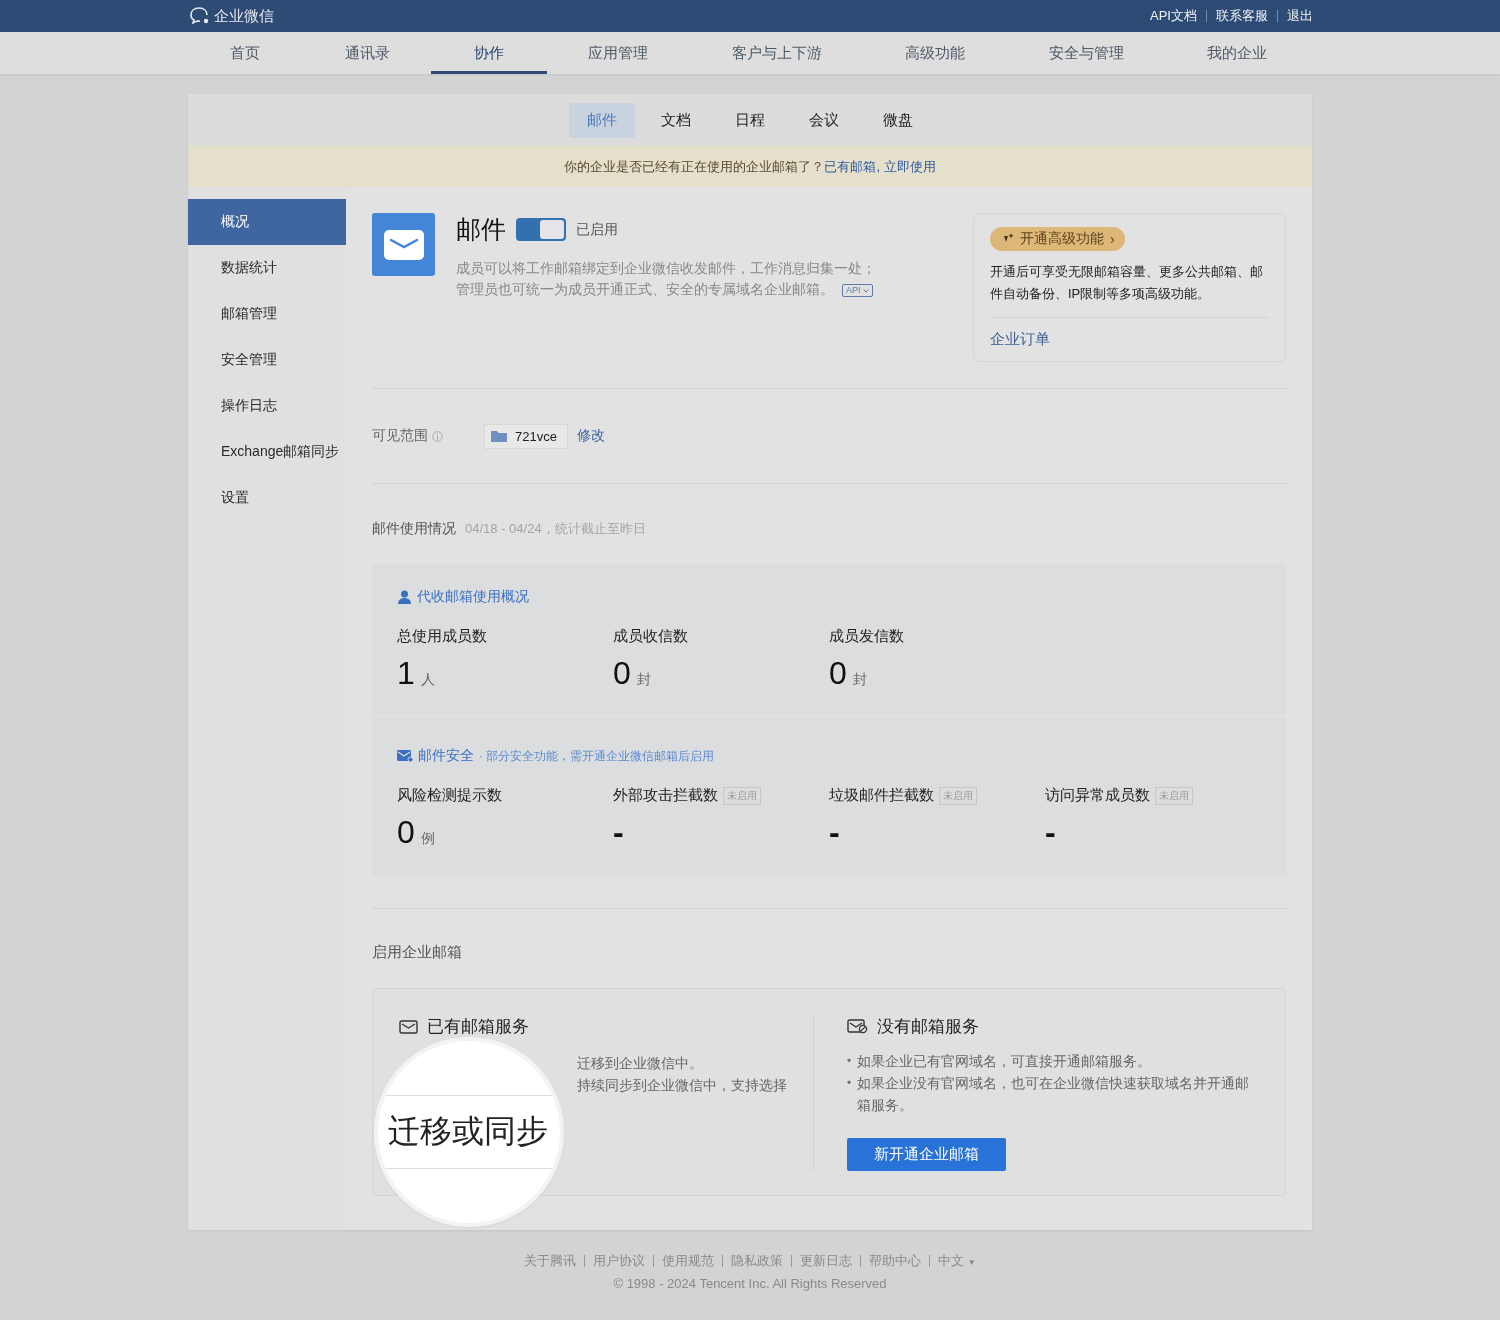 The height and width of the screenshot is (1320, 1500). Describe the element at coordinates (750, 1283) in the screenshot. I see `copyright: © 1998 - 2024 Tencent Inc. All Rights Reserved` at that location.